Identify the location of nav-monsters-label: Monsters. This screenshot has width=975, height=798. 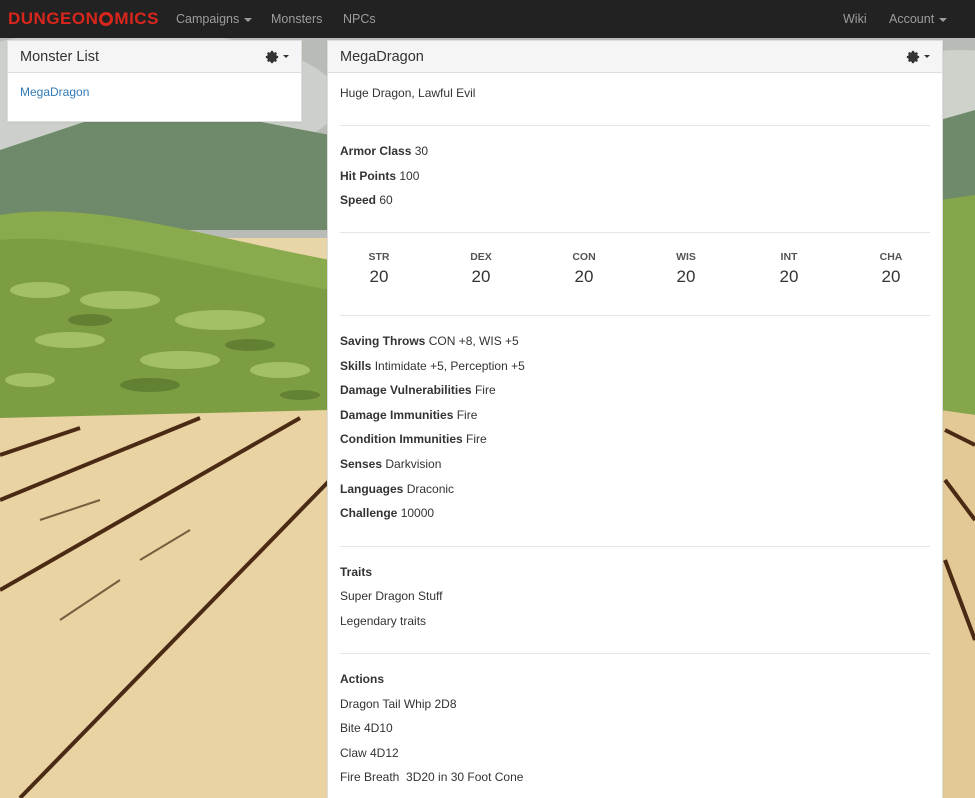
(297, 19).